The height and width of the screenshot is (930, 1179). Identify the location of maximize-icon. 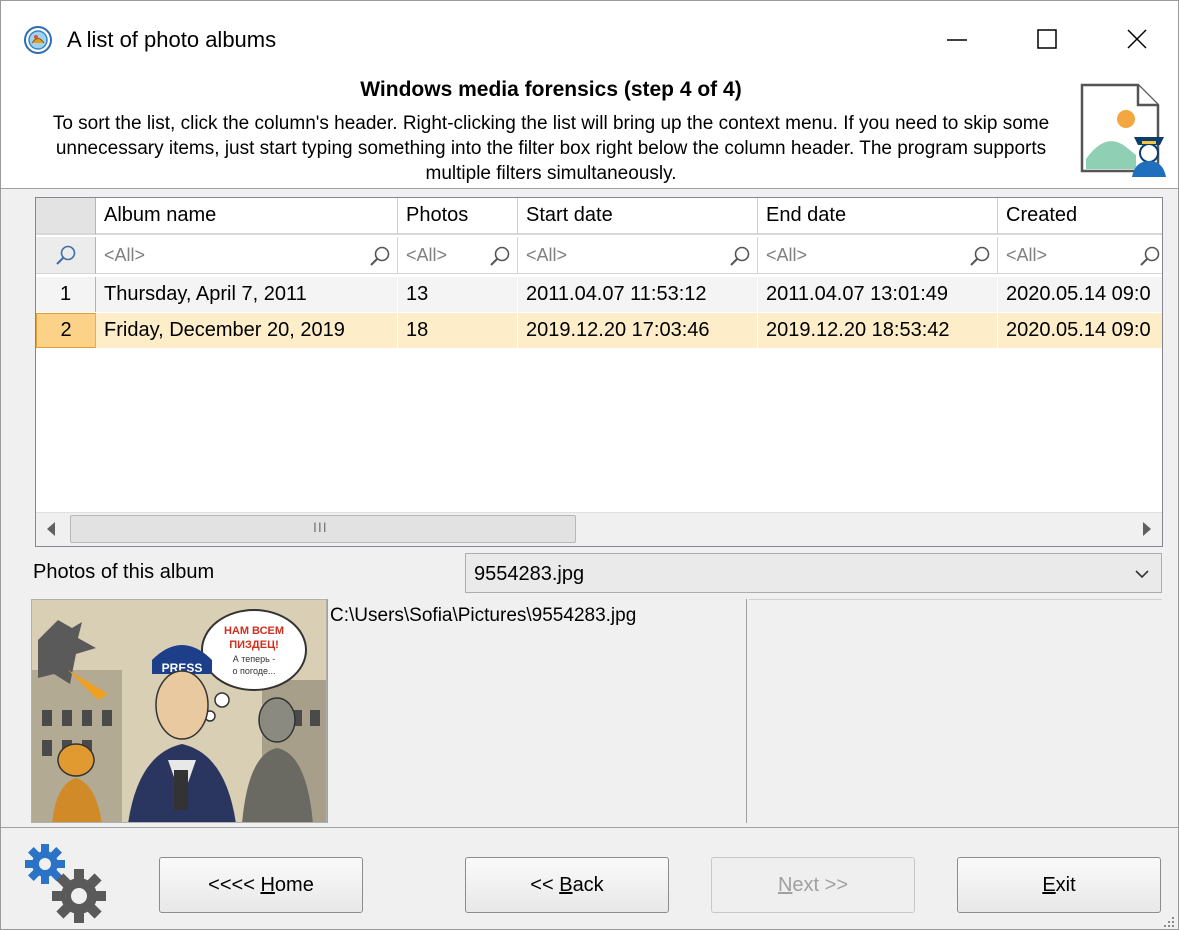
(1047, 39).